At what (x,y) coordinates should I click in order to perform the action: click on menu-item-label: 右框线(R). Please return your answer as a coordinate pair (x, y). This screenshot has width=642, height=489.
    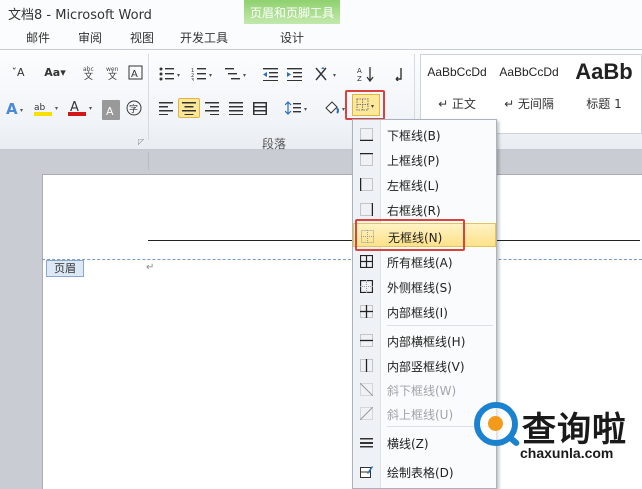
    Looking at the image, I should click on (414, 211).